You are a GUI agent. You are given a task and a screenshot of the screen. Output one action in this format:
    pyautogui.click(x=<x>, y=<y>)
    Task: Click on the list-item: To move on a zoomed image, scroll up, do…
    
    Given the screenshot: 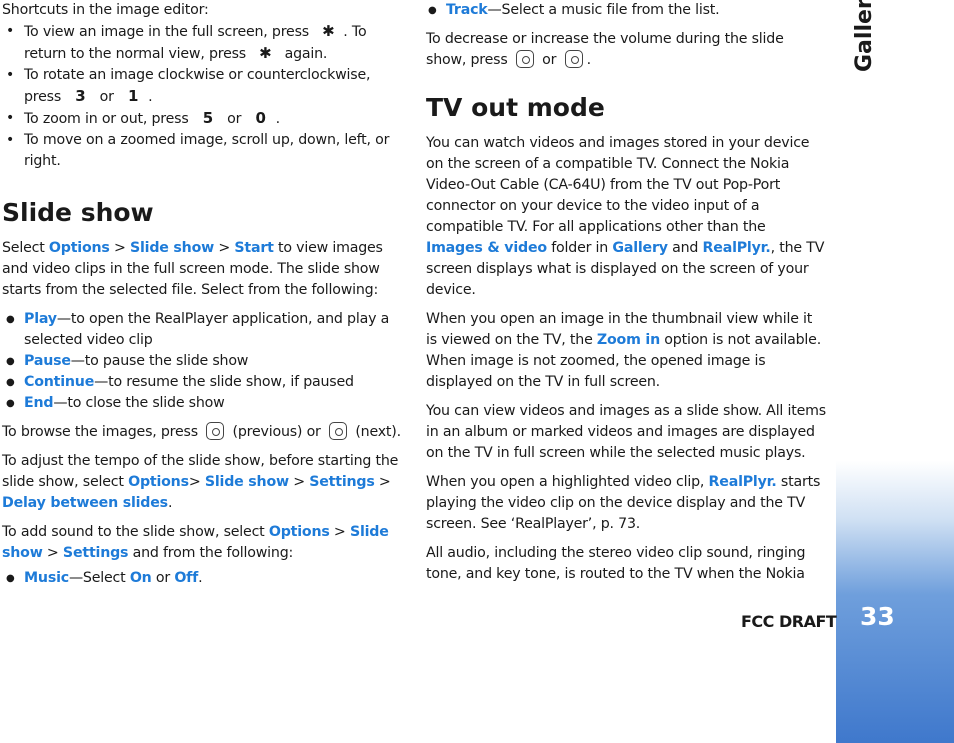 What is the action you would take?
    pyautogui.click(x=202, y=151)
    